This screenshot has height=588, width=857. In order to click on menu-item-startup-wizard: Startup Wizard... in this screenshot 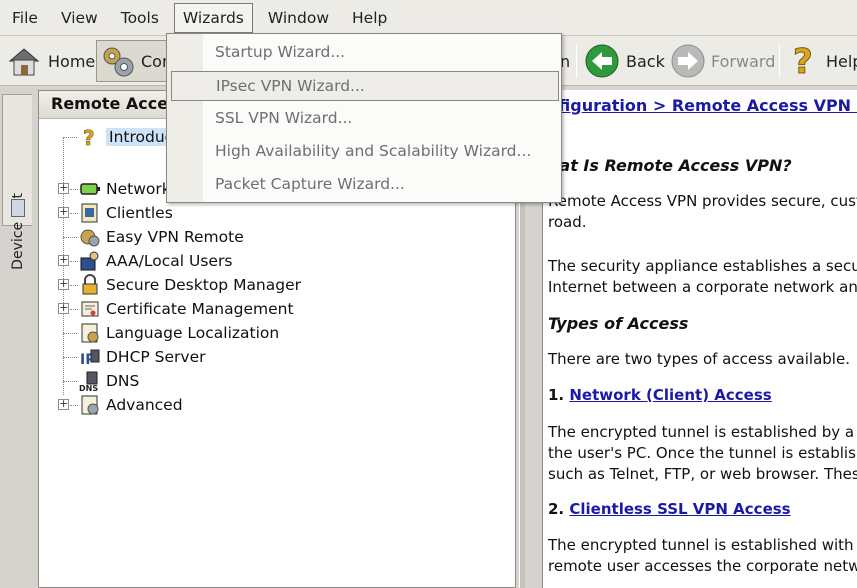, I will do `click(365, 53)`.